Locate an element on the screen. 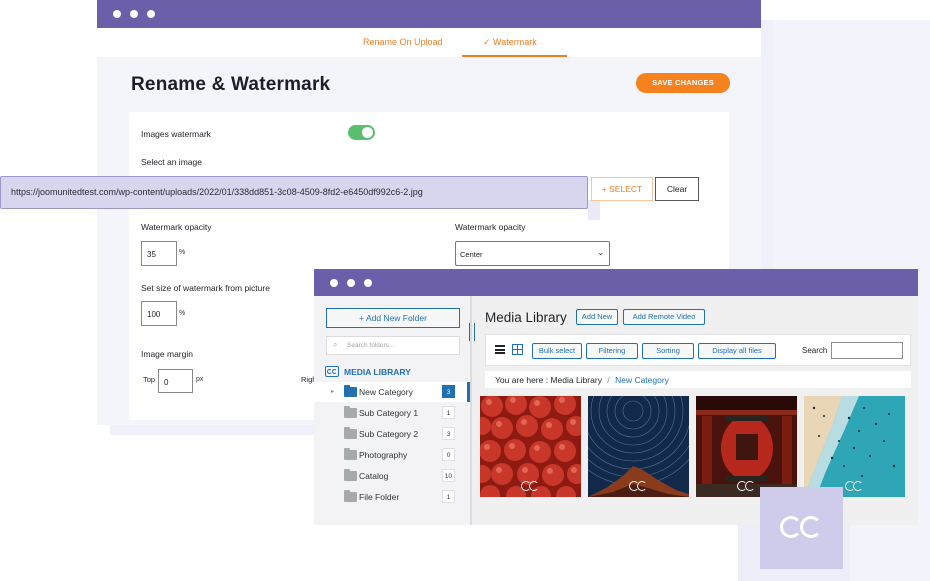  folder-name: Sub Category 2 is located at coordinates (389, 434).